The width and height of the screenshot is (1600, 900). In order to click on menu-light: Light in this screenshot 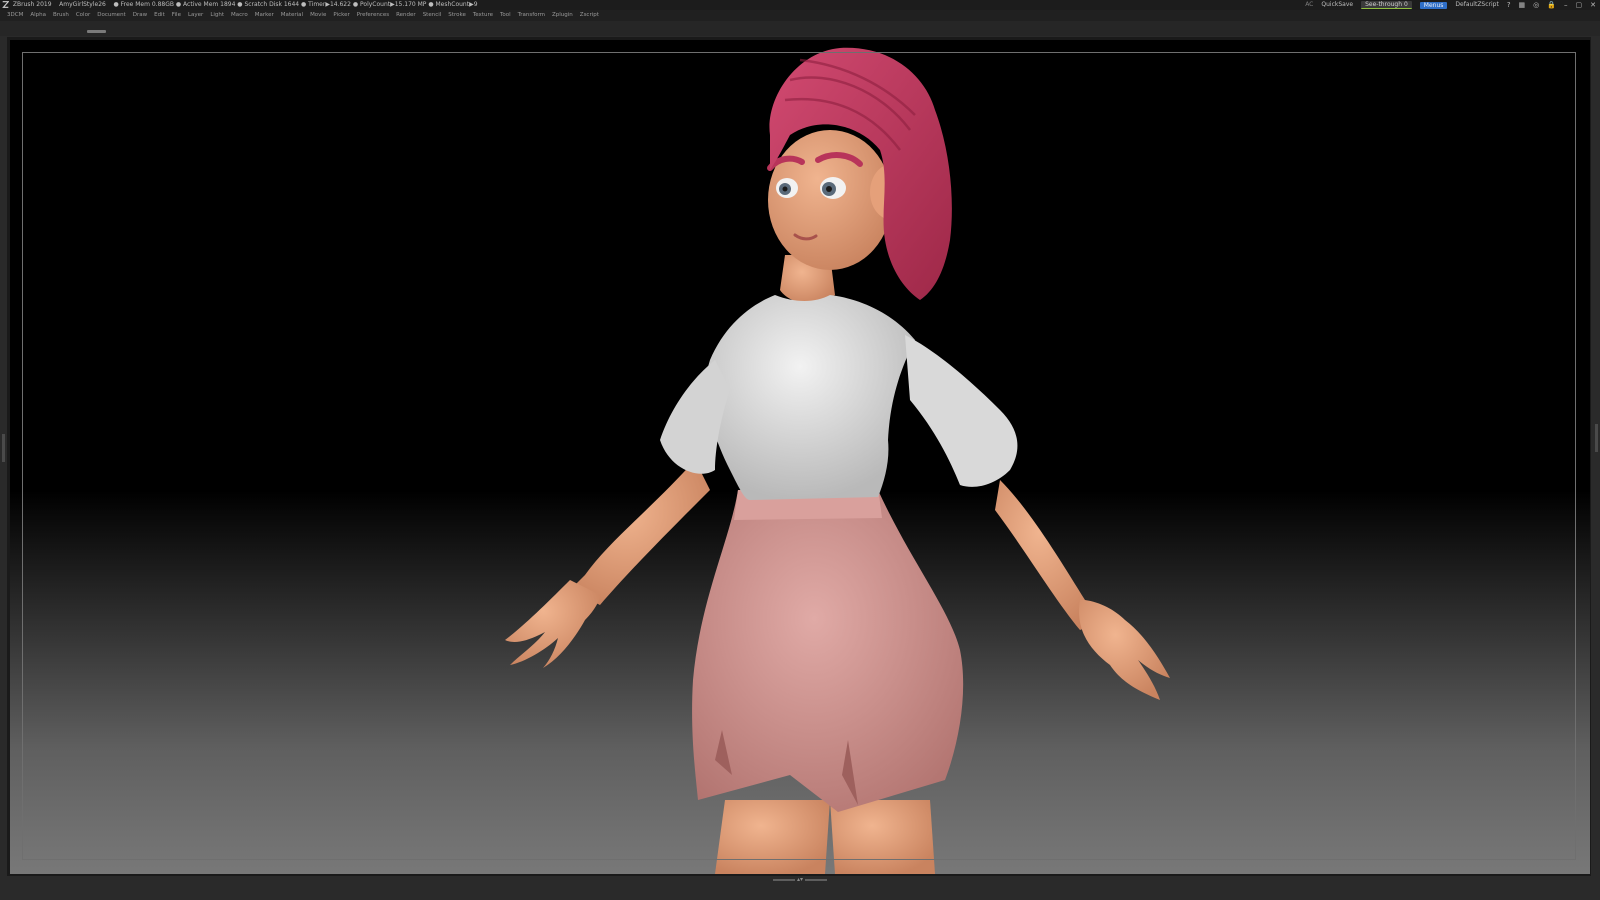, I will do `click(217, 15)`.